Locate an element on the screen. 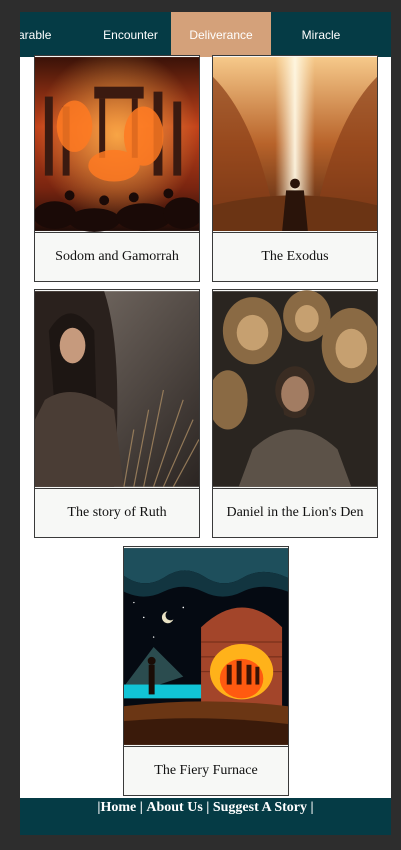  parting-sea-image is located at coordinates (295, 144).